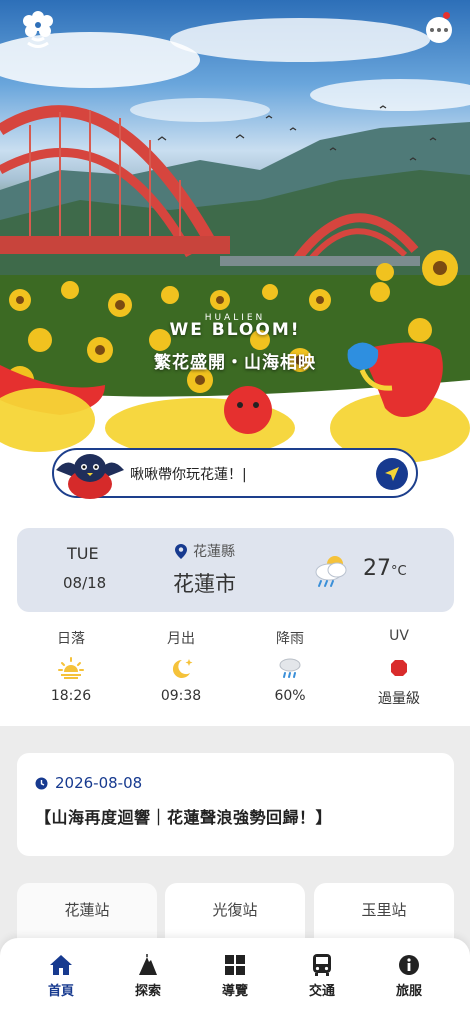  Describe the element at coordinates (234, 991) in the screenshot. I see `nav-label: 導覽` at that location.